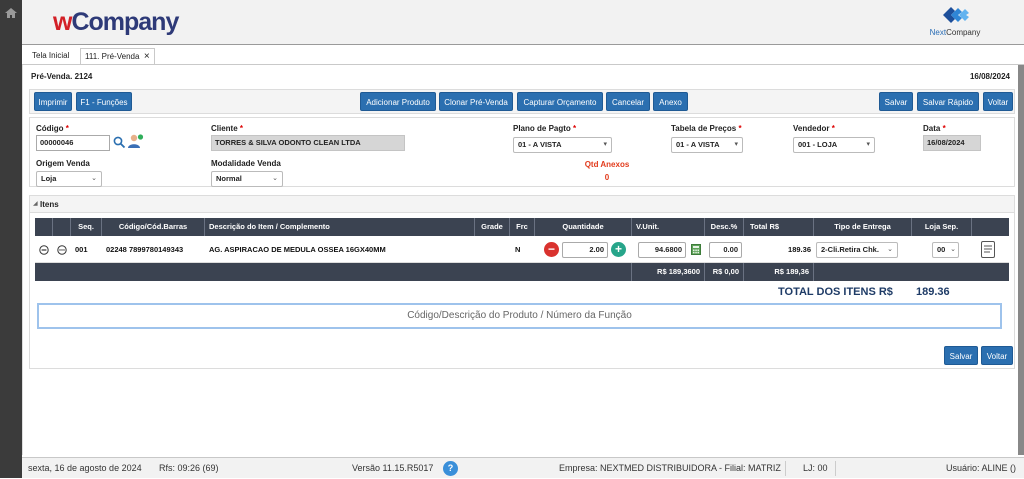 This screenshot has width=1024, height=479. I want to click on page-date: 16/08/2024, so click(989, 76).